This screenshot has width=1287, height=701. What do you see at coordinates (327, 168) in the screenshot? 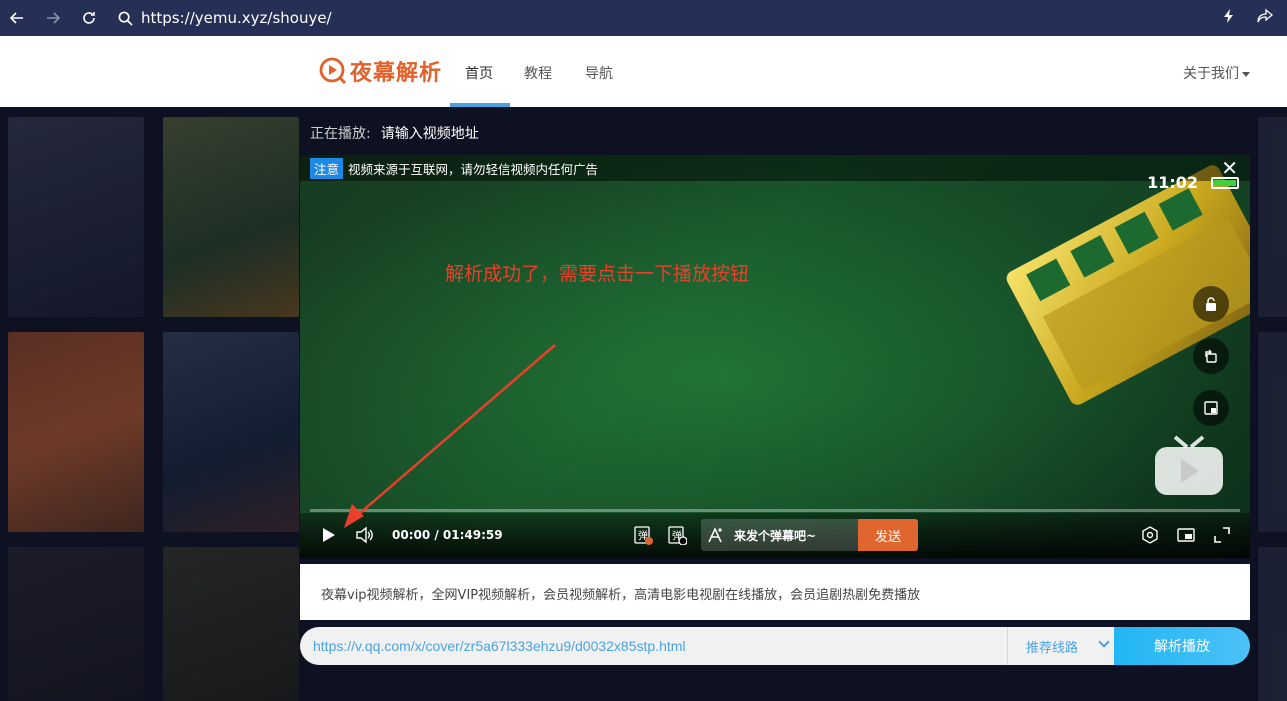
I see `notice-tag: 注意` at bounding box center [327, 168].